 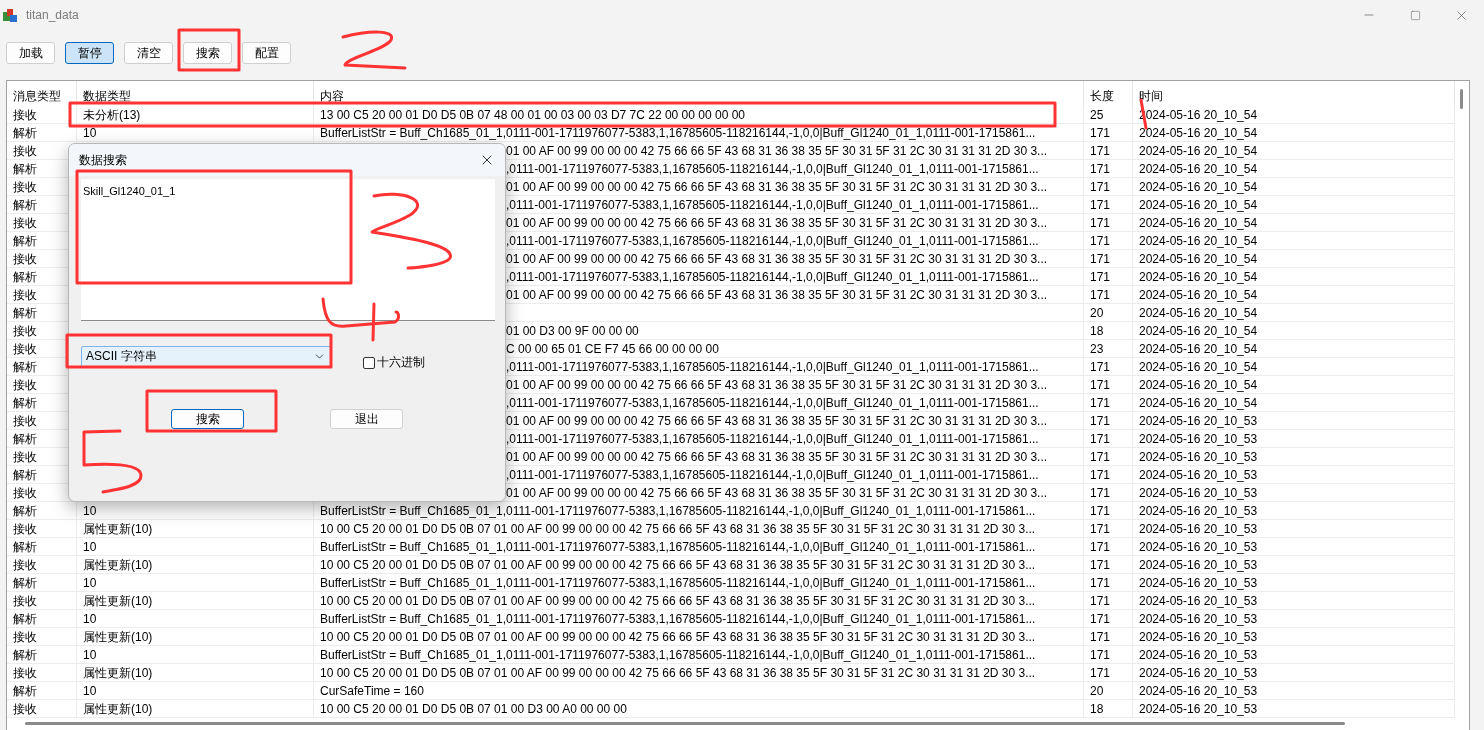 What do you see at coordinates (42, 93) in the screenshot?
I see `column-header: 消息类型` at bounding box center [42, 93].